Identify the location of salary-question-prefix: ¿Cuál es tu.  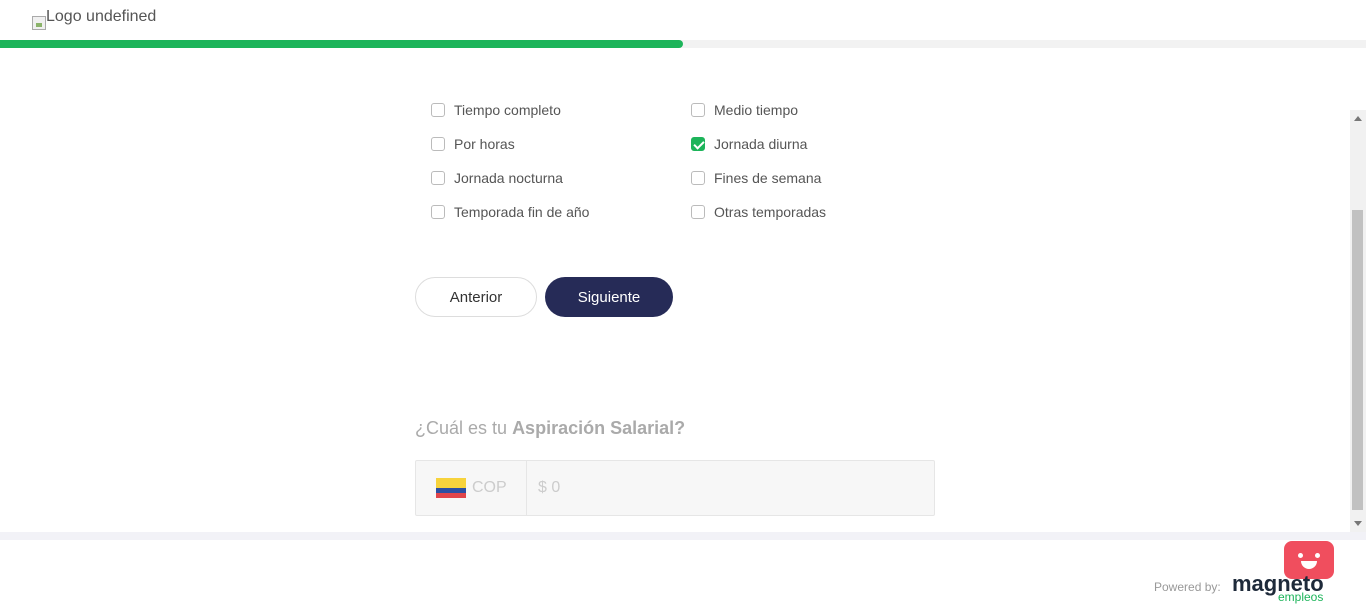
(461, 428).